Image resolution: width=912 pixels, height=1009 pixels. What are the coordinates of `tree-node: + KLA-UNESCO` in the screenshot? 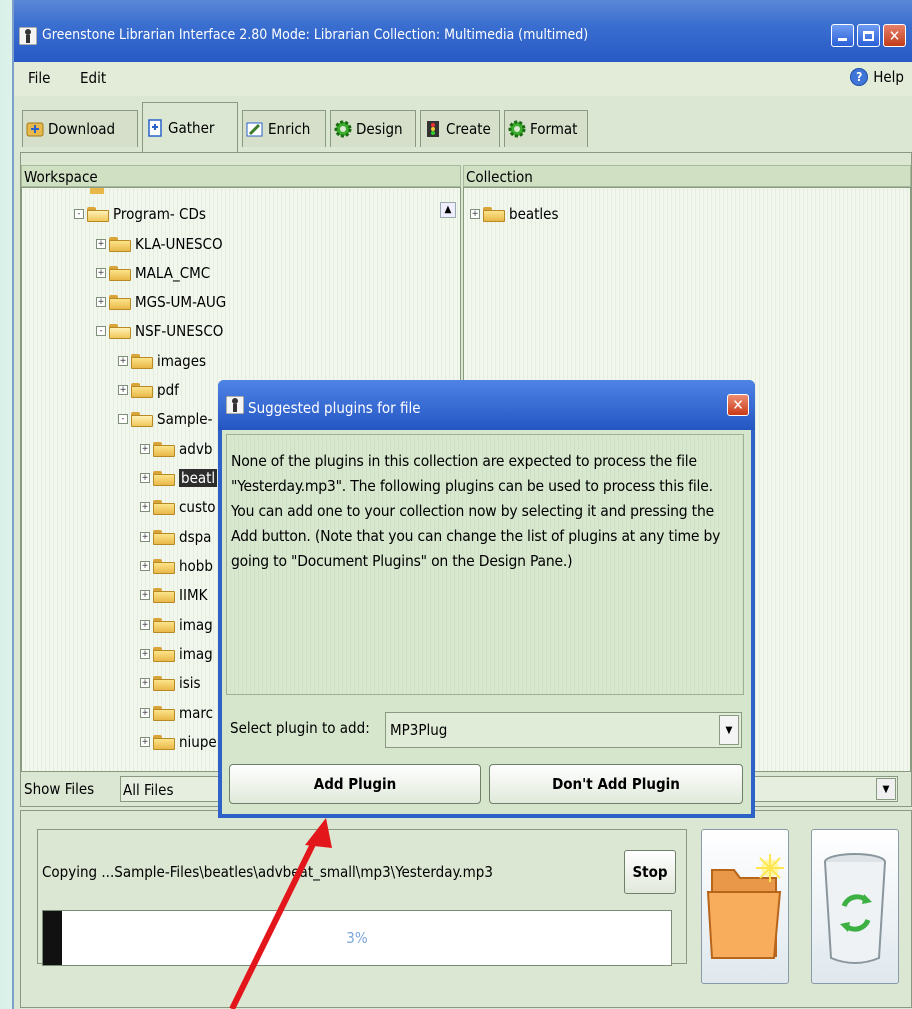 It's located at (159, 244).